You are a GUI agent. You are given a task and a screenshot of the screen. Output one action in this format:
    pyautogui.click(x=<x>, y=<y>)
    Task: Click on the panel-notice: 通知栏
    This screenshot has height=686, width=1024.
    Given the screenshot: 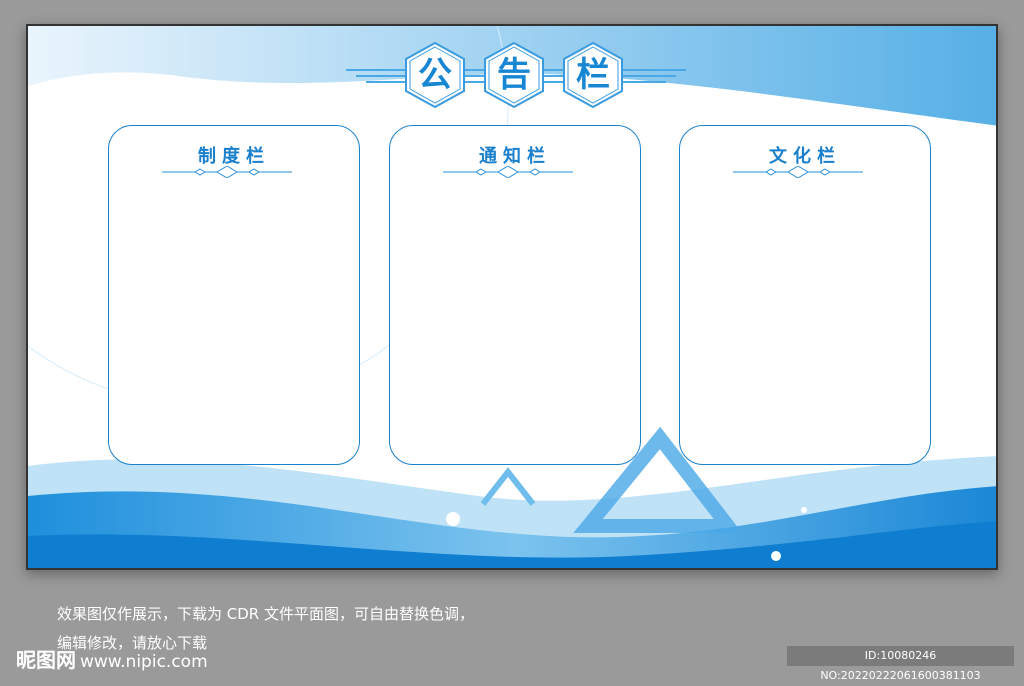 What is the action you would take?
    pyautogui.click(x=515, y=295)
    